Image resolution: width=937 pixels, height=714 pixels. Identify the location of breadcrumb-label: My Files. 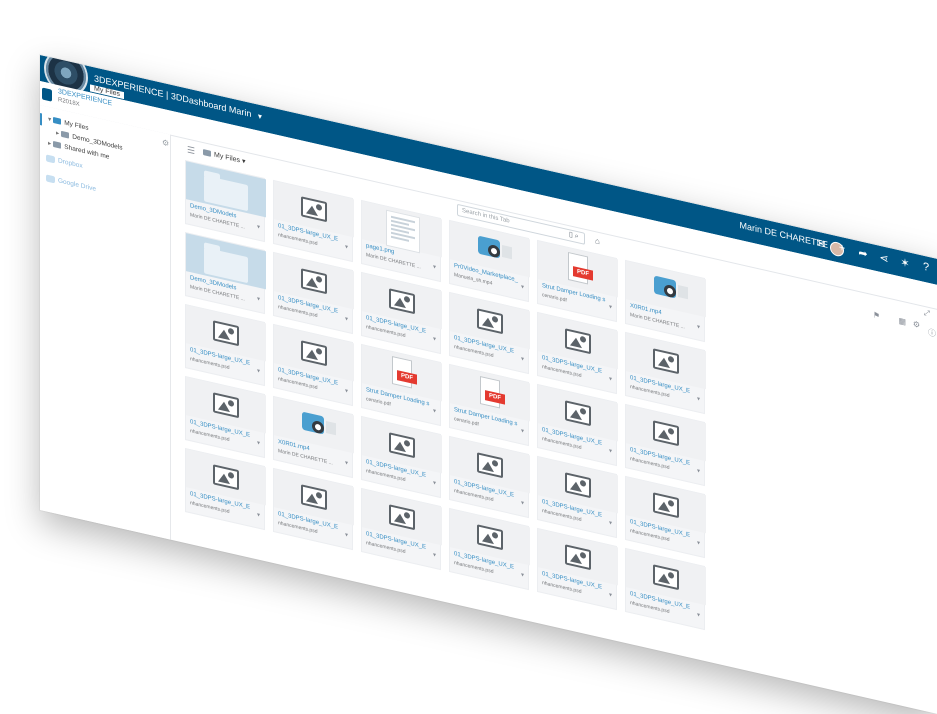
(227, 158).